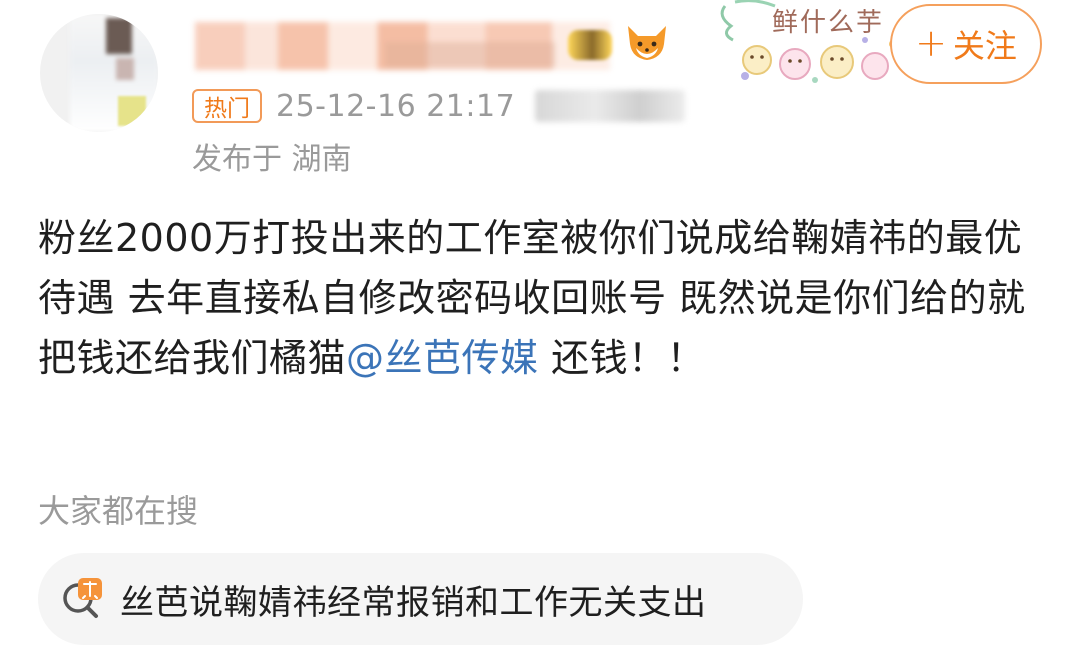  What do you see at coordinates (402, 46) in the screenshot?
I see `username-redacted` at bounding box center [402, 46].